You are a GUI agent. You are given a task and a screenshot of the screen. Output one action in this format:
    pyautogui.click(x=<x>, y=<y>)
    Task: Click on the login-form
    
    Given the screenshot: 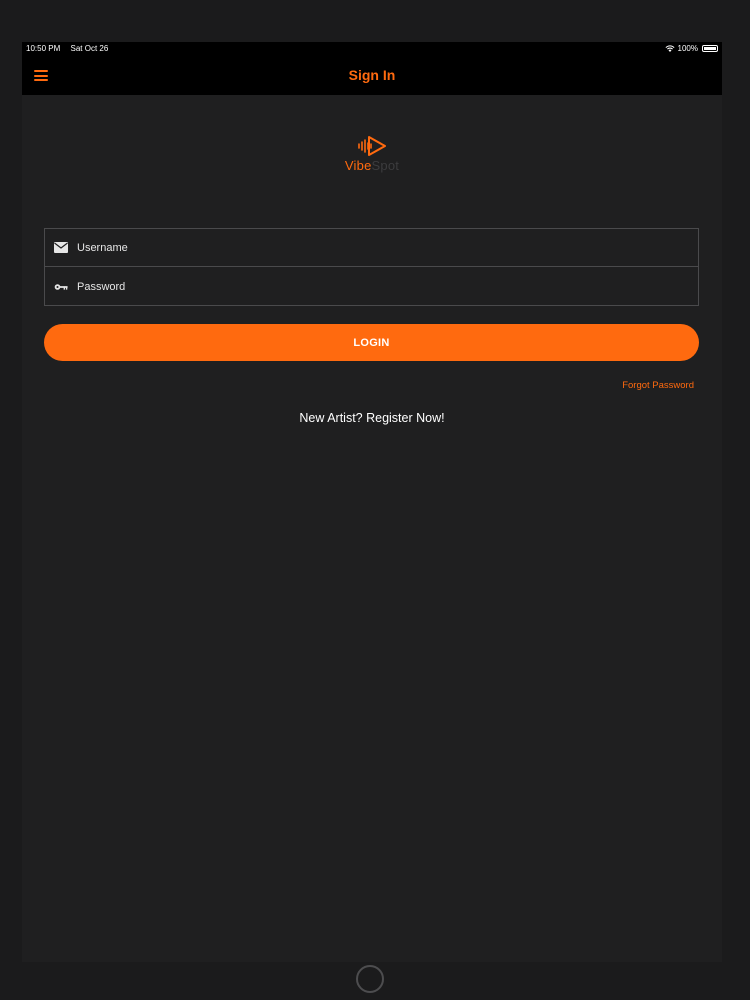 What is the action you would take?
    pyautogui.click(x=371, y=267)
    